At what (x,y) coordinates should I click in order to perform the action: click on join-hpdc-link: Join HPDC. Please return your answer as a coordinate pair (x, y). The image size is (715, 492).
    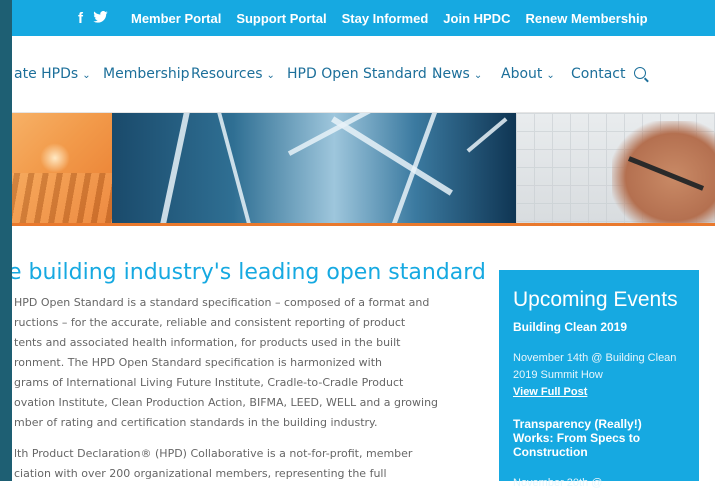
    Looking at the image, I should click on (476, 18).